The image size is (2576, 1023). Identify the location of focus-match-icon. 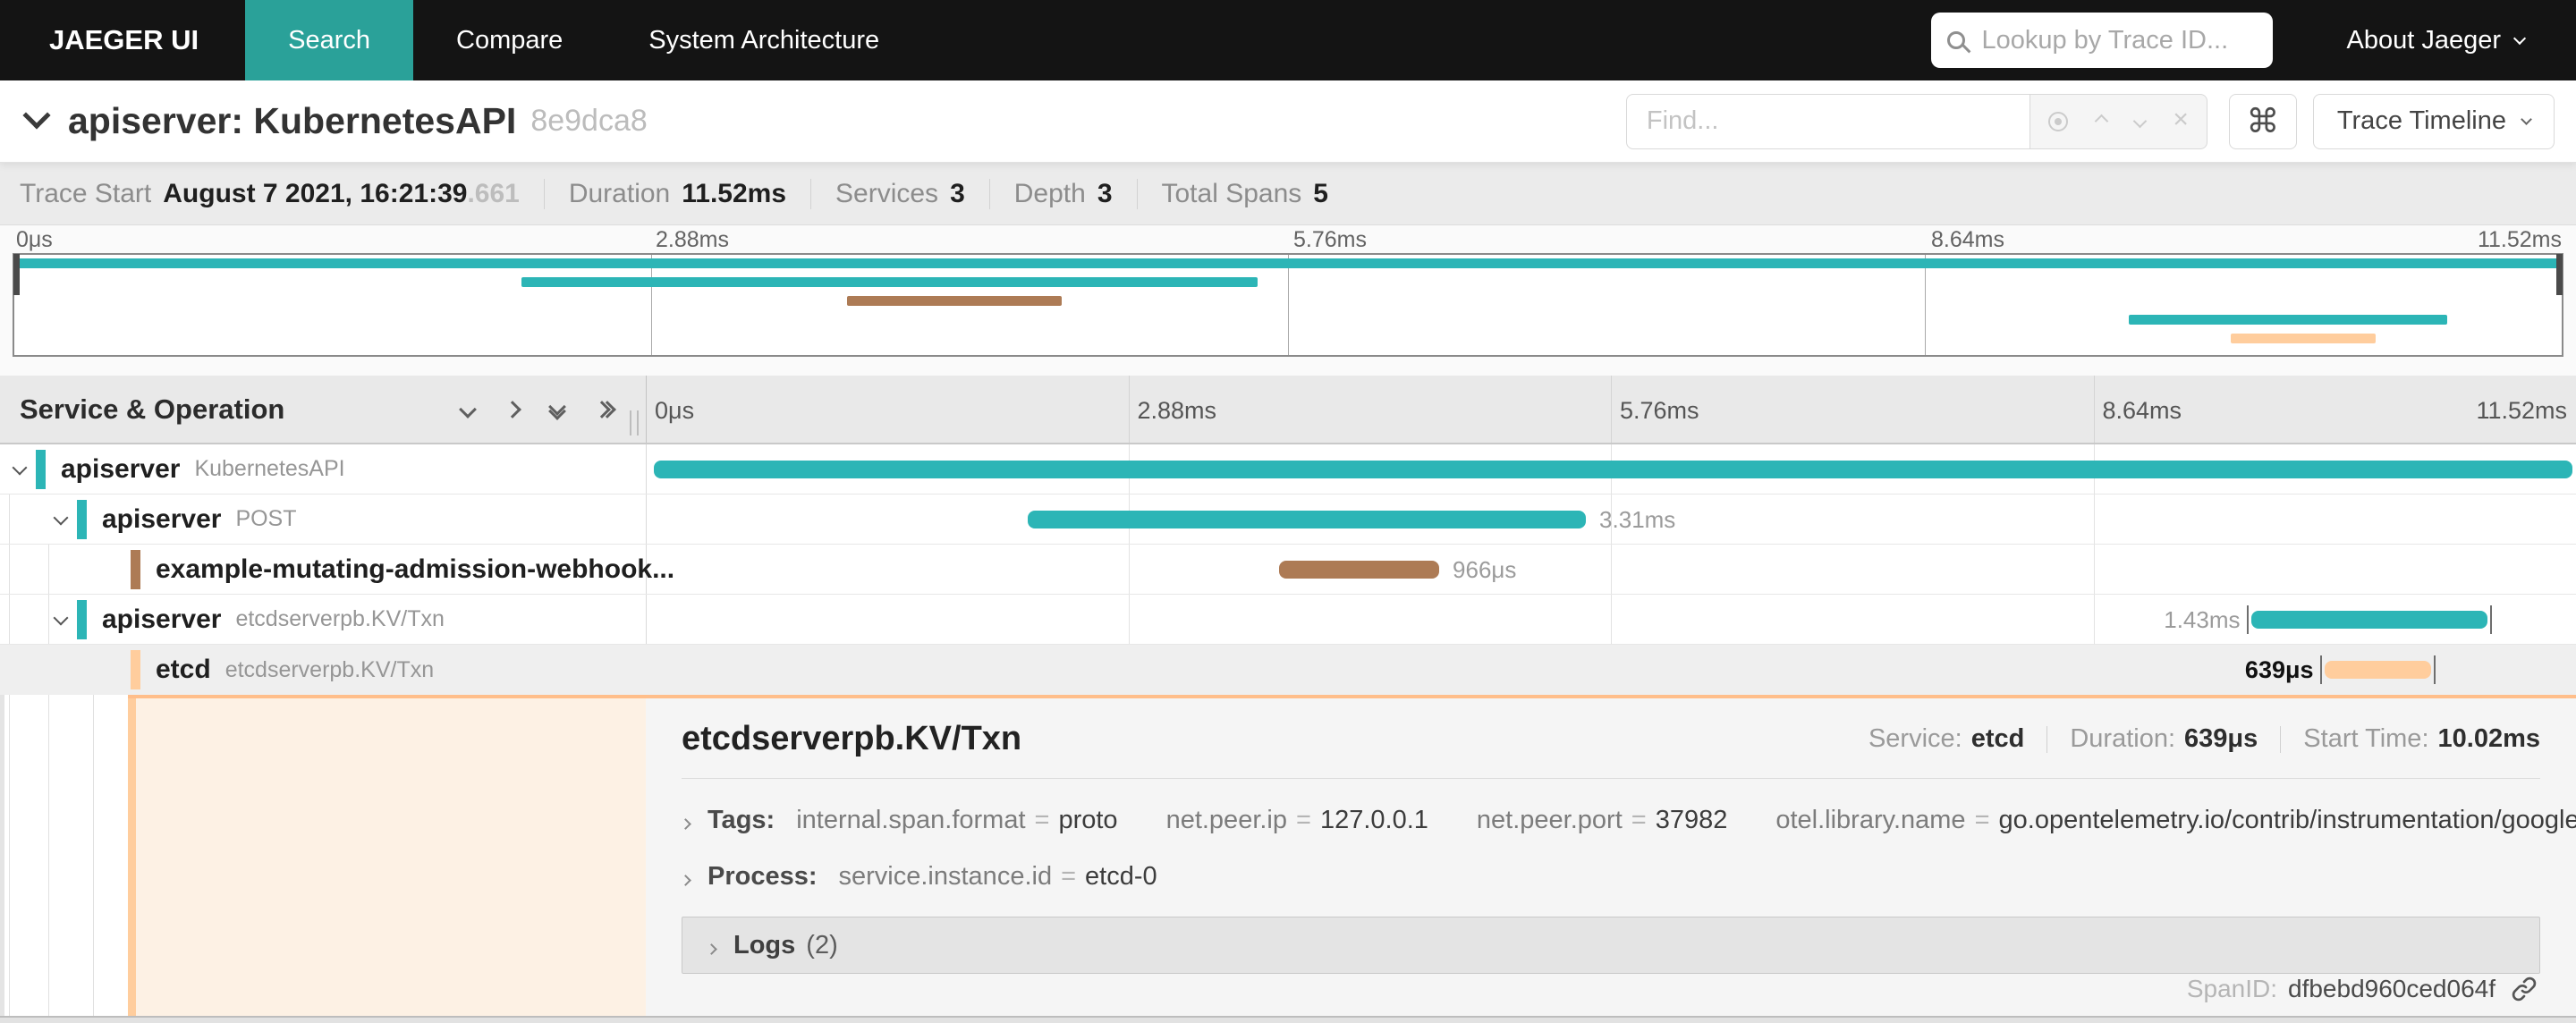
(2057, 121).